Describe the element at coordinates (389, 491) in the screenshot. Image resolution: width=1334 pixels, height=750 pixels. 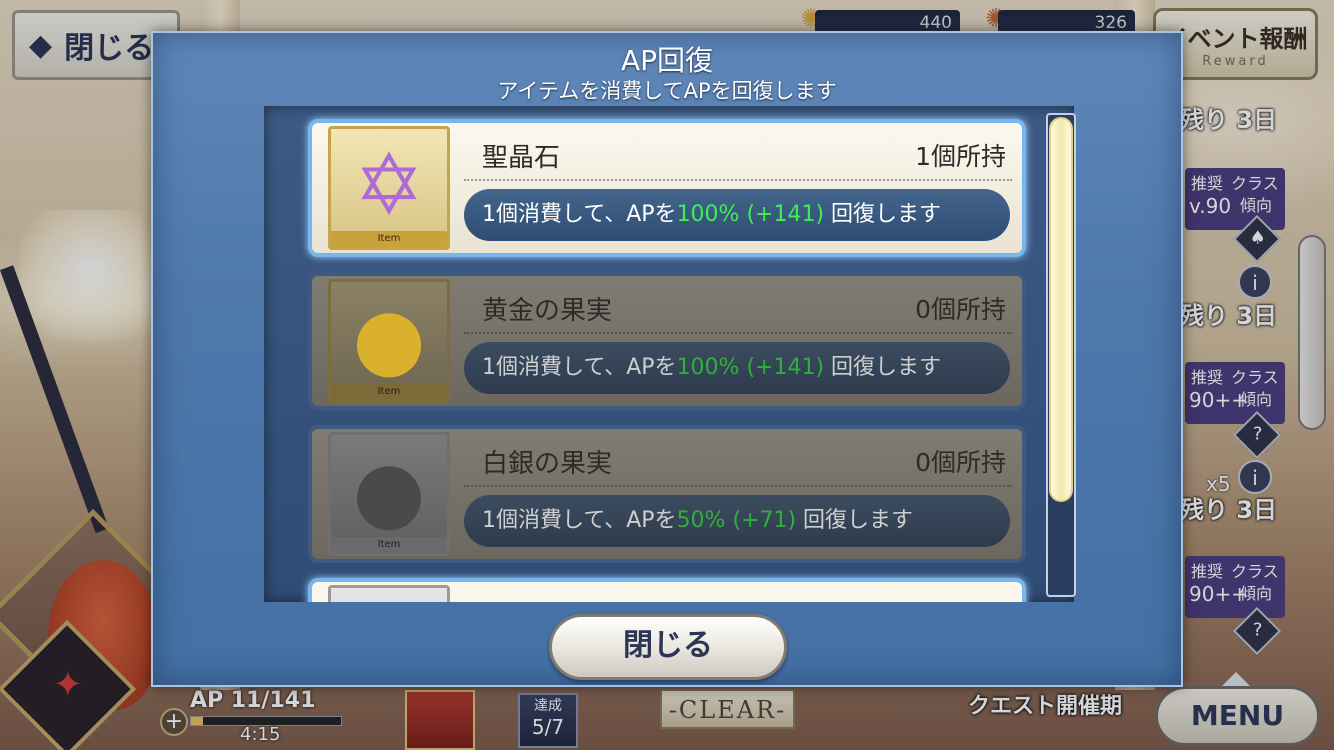
I see `silver-apple-icon: ●` at that location.